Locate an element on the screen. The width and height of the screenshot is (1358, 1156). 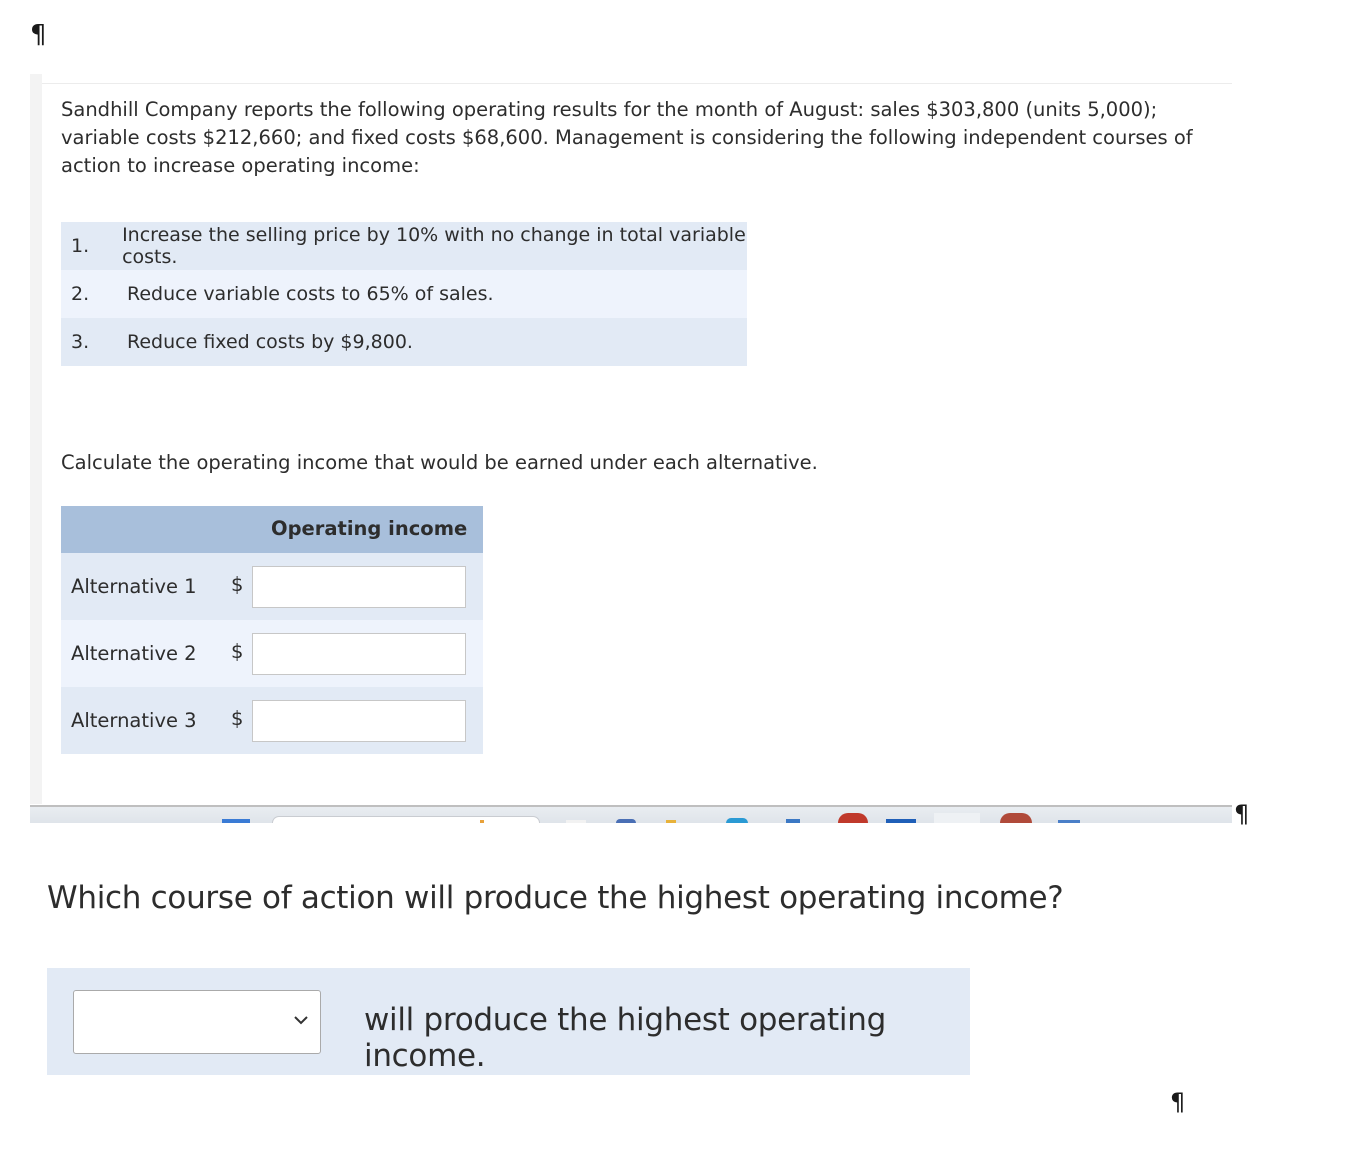
table-row-alternative-1: Alternative 1 $ is located at coordinates (272, 586).